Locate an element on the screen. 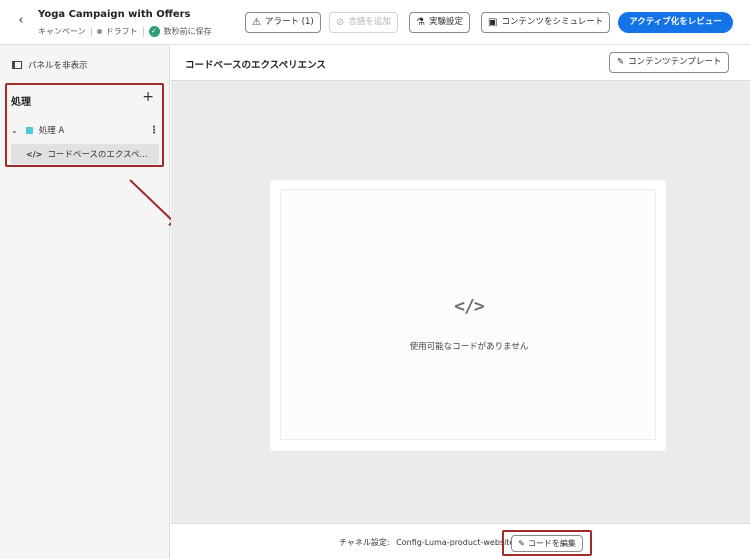 The image size is (750, 559). chevron-down-icon: ⌄ is located at coordinates (14, 130).